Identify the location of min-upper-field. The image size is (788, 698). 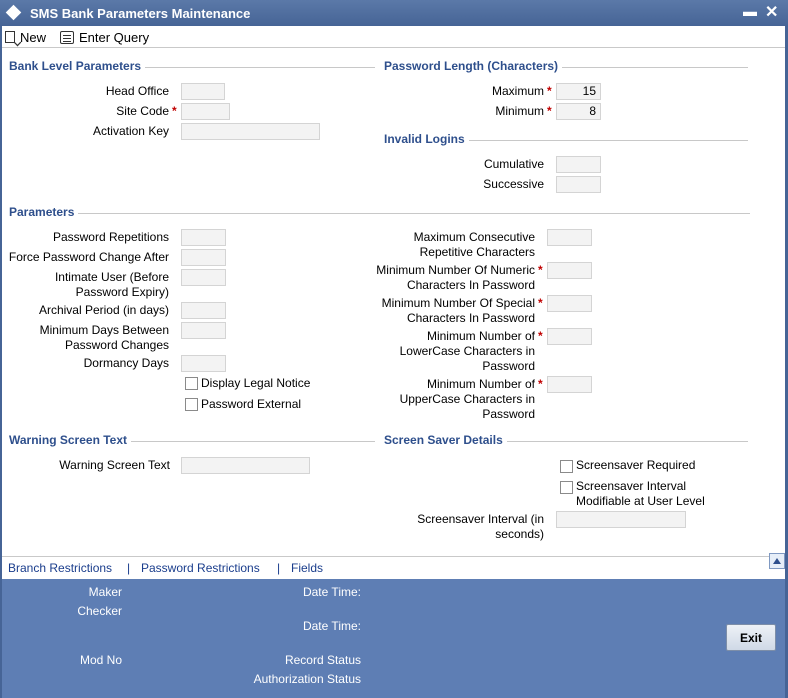
(569, 384).